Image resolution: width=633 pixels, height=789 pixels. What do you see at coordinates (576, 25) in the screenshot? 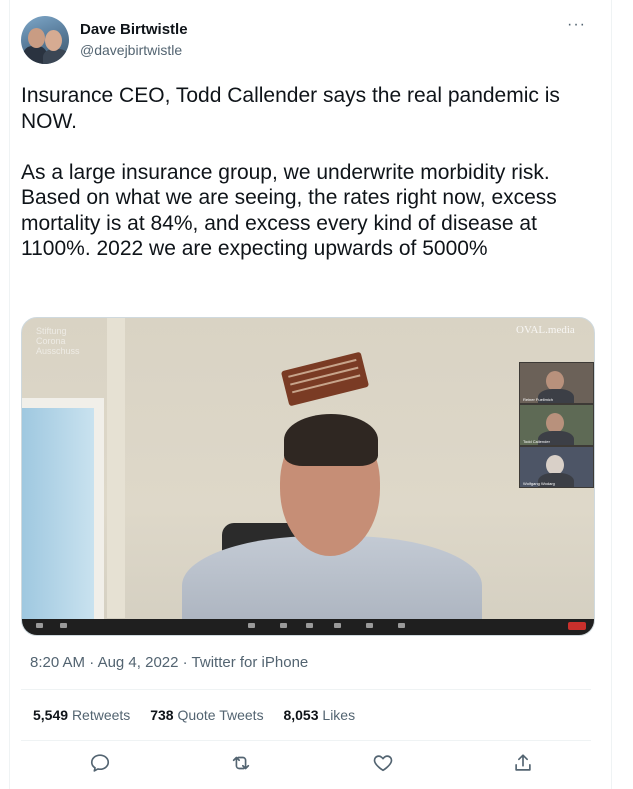
I see `more-options-icon: ···` at bounding box center [576, 25].